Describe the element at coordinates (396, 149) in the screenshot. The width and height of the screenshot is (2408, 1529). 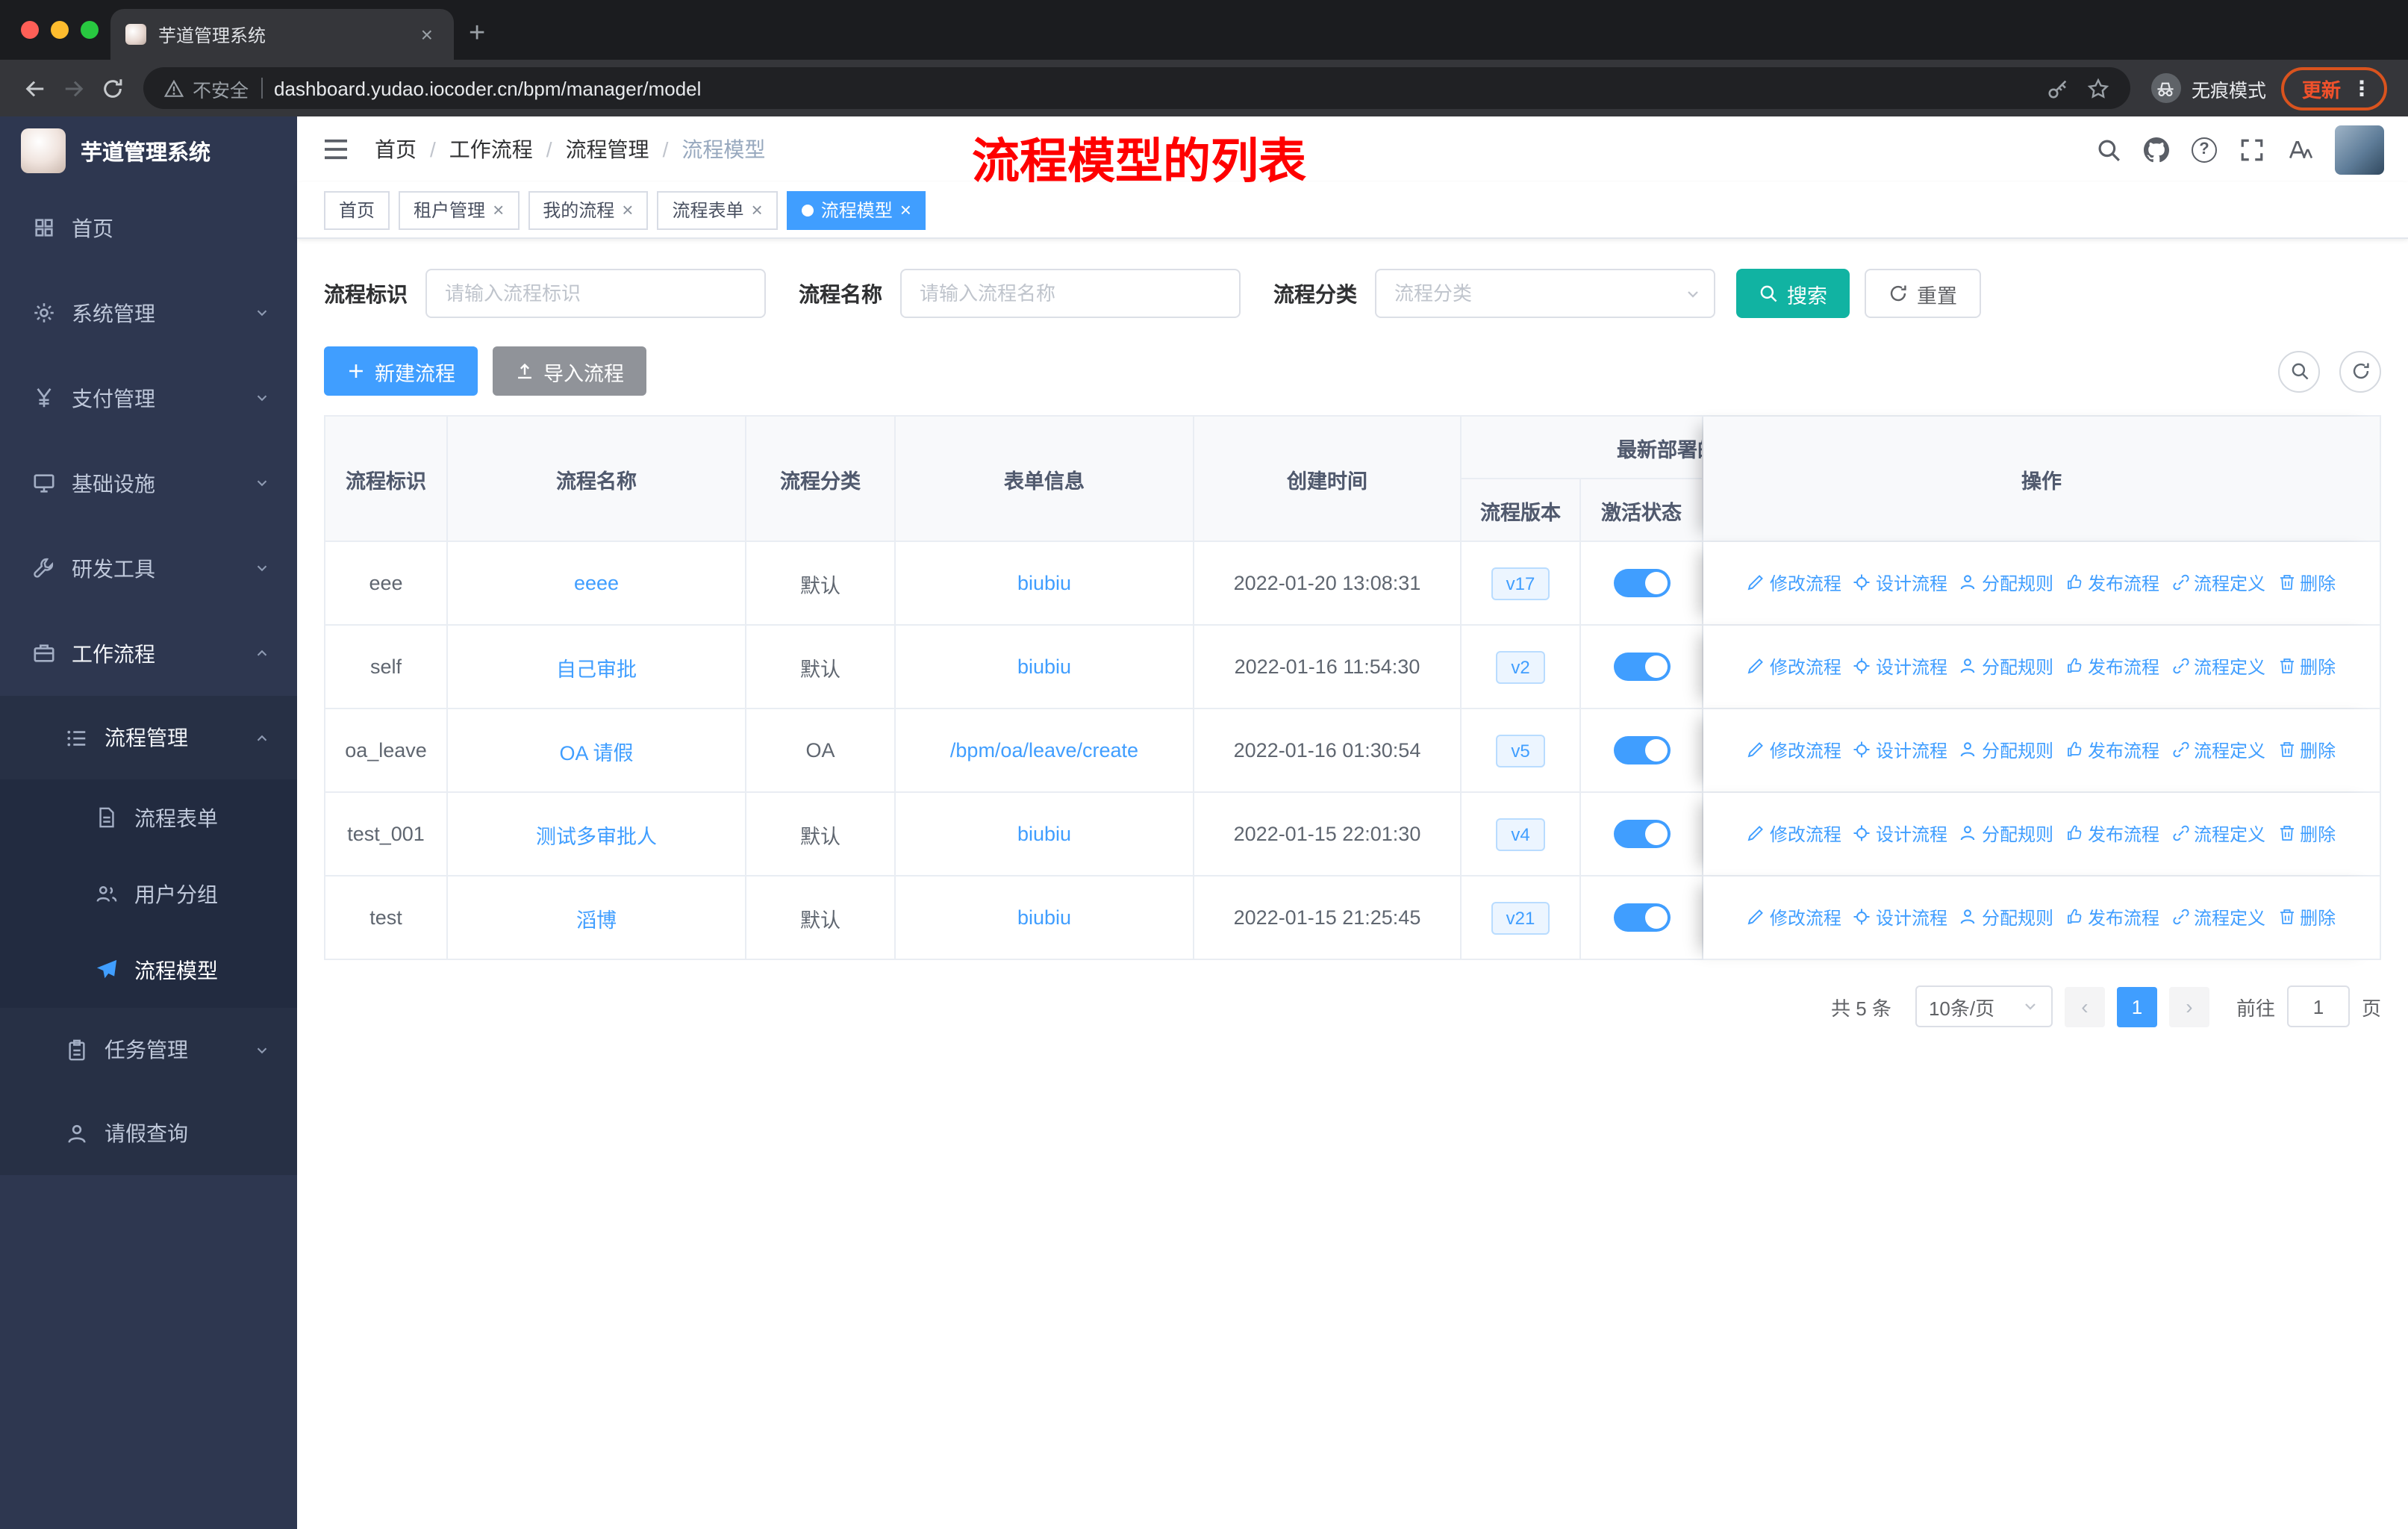
I see `breadcrumb-home: 首页` at that location.